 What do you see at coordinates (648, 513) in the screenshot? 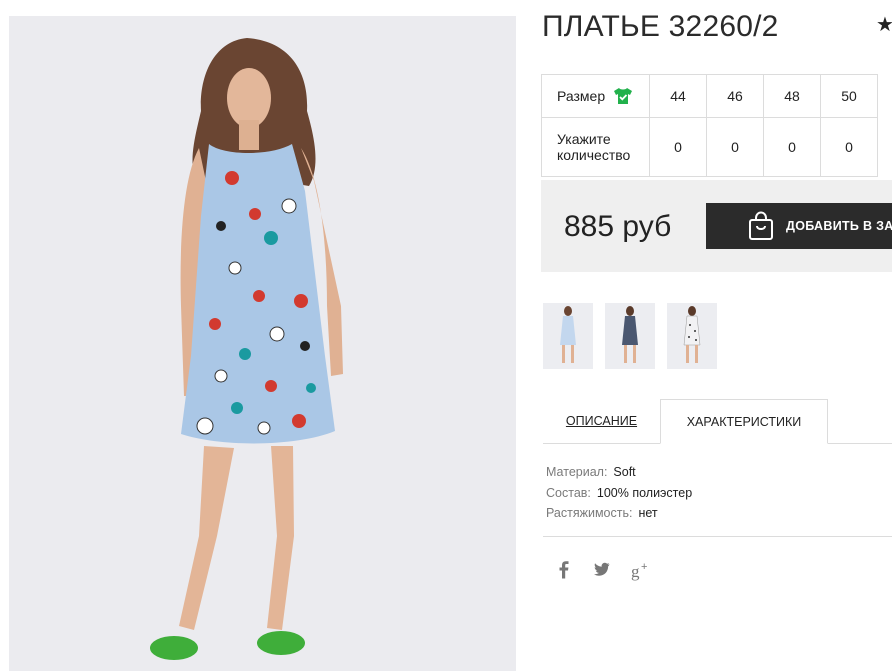
I see `spec-value: нет` at bounding box center [648, 513].